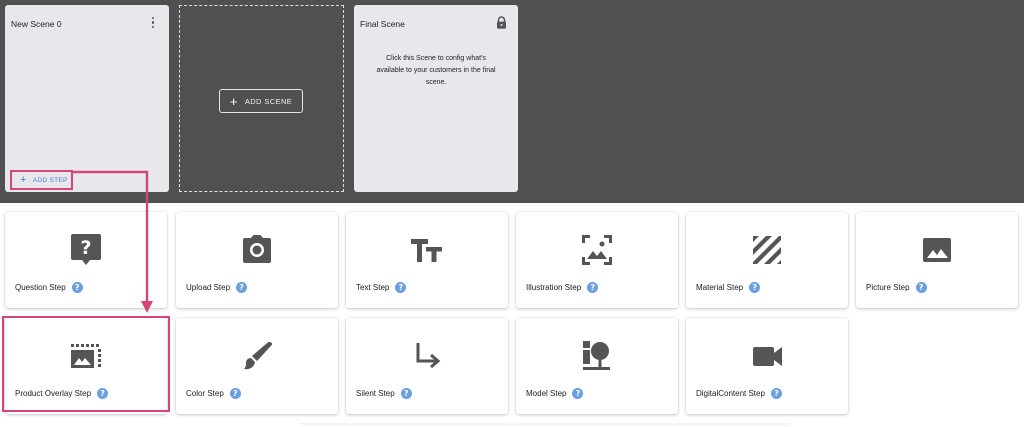 Image resolution: width=1024 pixels, height=427 pixels. I want to click on step-card-material: Material Step ?, so click(767, 260).